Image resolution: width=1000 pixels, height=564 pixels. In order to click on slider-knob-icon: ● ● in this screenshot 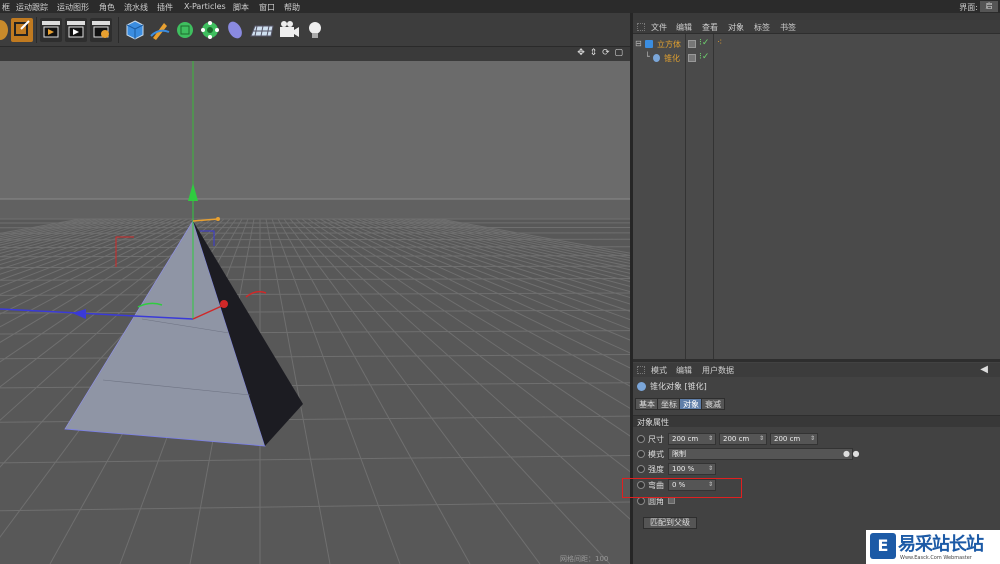, I will do `click(851, 453)`.